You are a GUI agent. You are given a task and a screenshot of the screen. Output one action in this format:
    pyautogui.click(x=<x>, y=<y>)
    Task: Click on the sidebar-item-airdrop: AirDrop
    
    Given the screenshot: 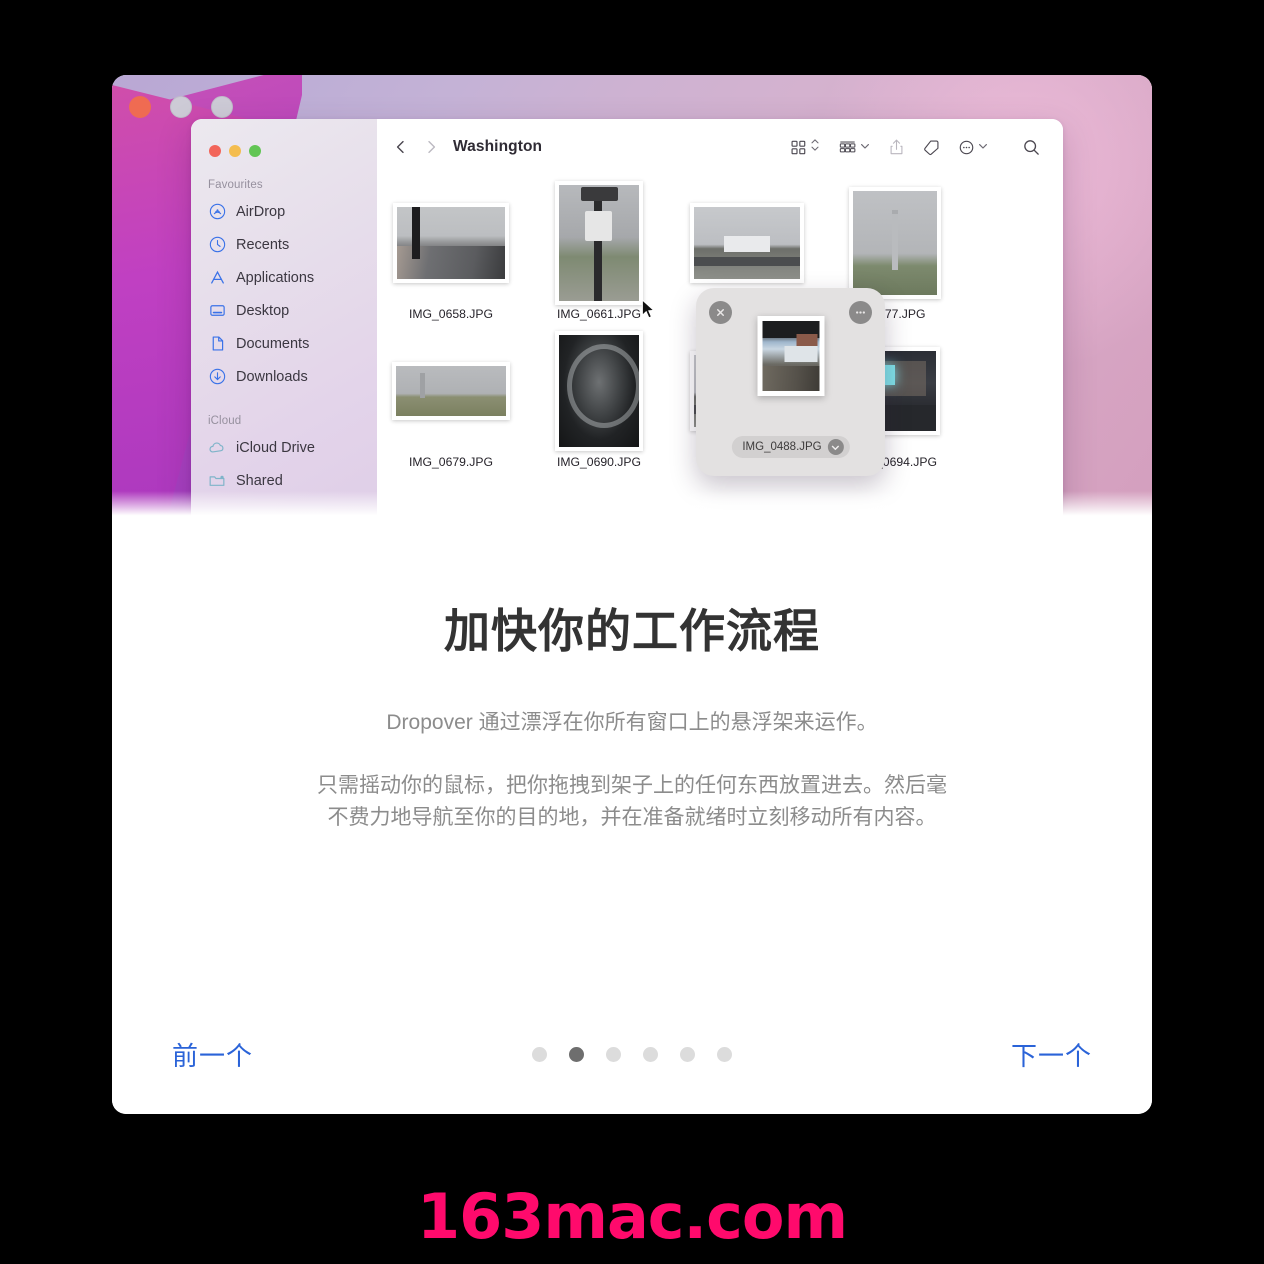 What is the action you would take?
    pyautogui.click(x=284, y=211)
    